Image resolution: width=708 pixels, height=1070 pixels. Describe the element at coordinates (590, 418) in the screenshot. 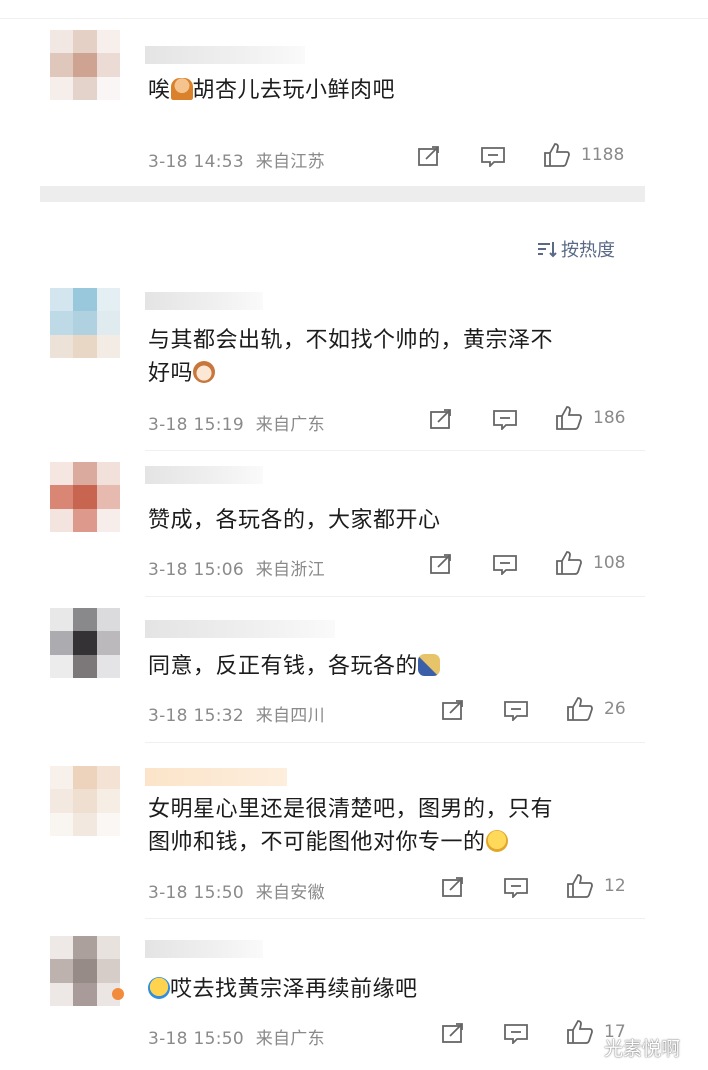

I see `like-button: 186` at that location.